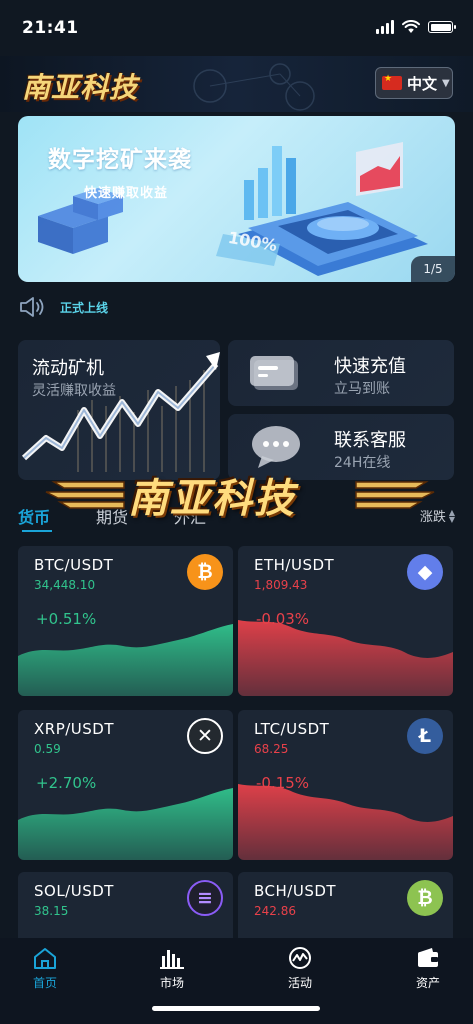  What do you see at coordinates (212, 498) in the screenshot?
I see `watermark-text: 南亚科技` at bounding box center [212, 498].